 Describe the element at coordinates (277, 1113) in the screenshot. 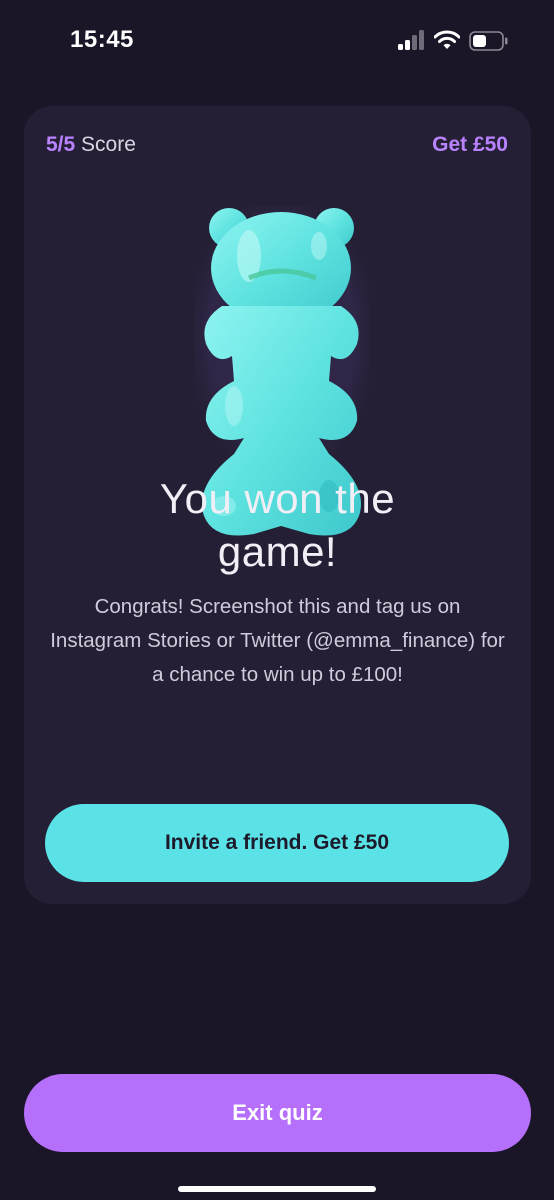

I see `exit-quiz-button: Exit quiz` at that location.